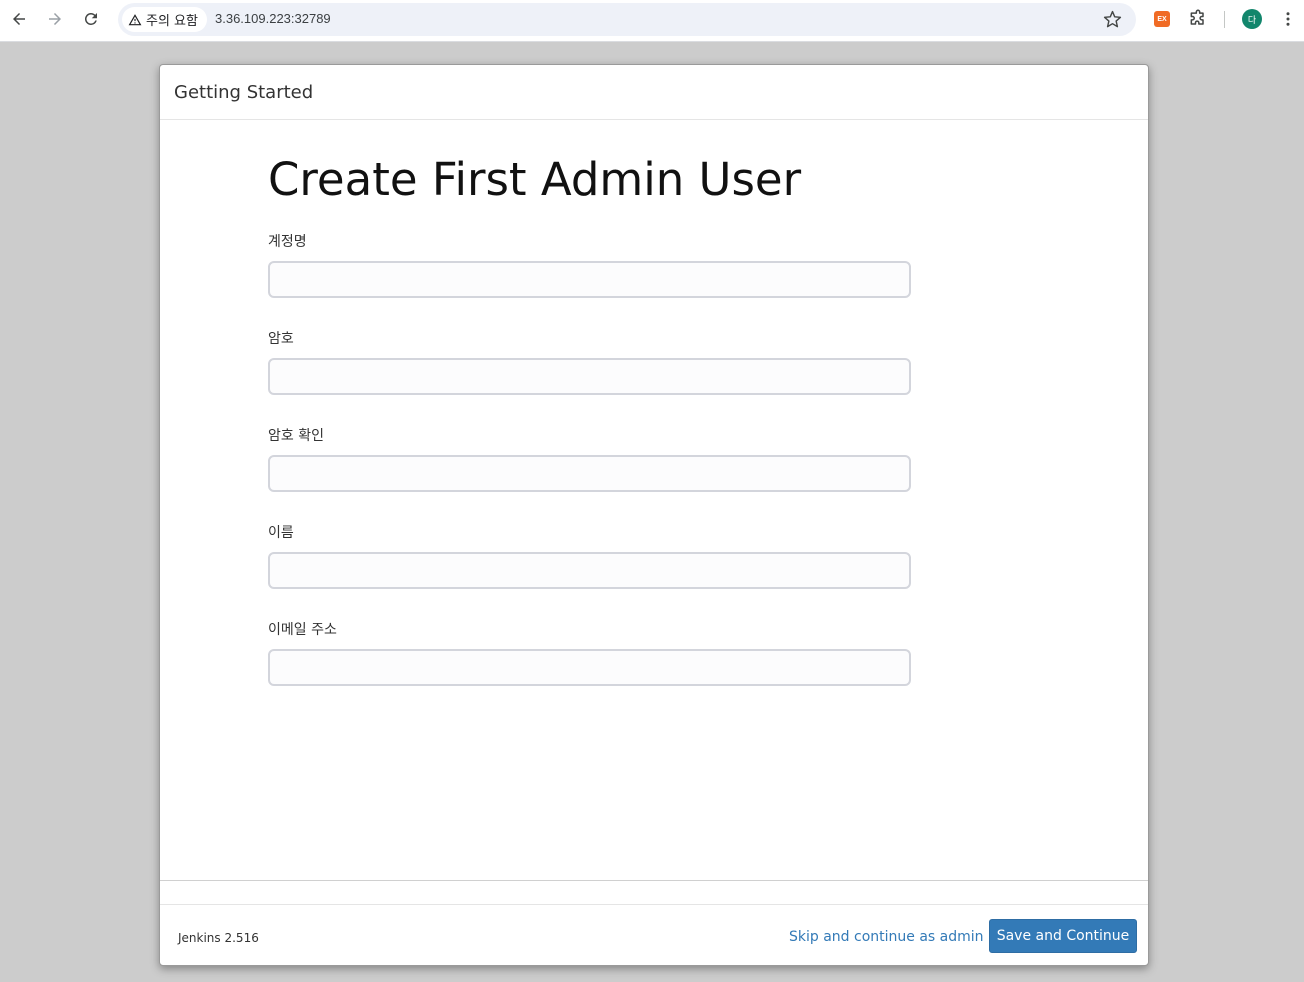 The image size is (1304, 982). Describe the element at coordinates (1162, 19) in the screenshot. I see `extension-icon: EX` at that location.